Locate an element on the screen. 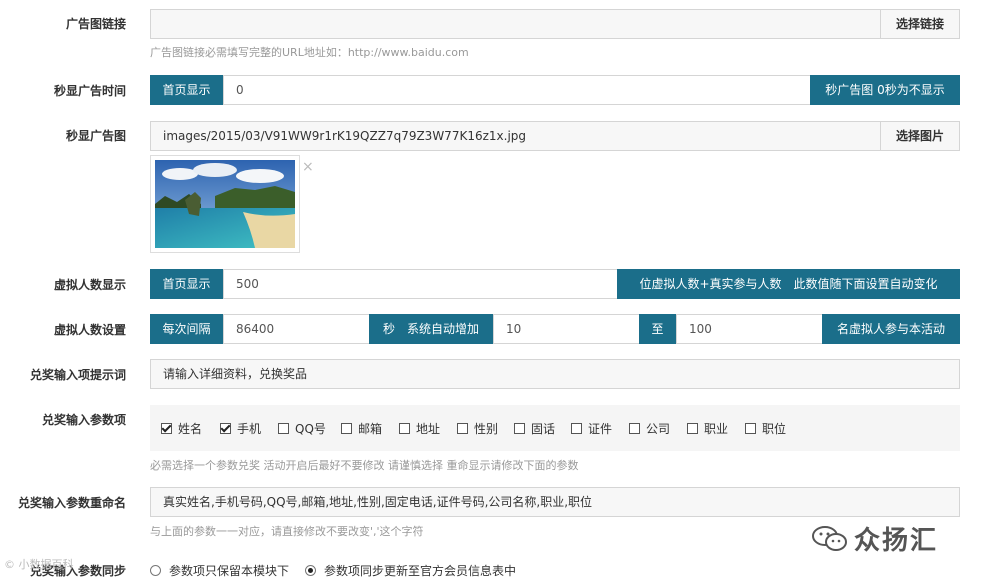 The height and width of the screenshot is (585, 989). min-increase-input: 10 is located at coordinates (566, 329).